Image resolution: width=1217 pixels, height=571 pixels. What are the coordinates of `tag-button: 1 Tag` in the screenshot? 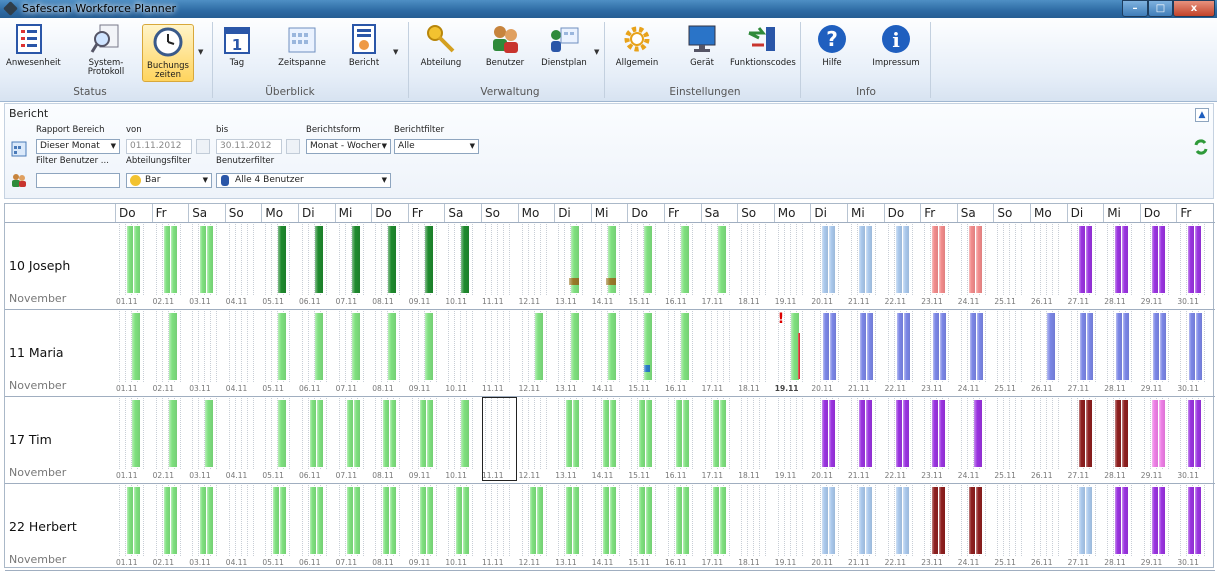 It's located at (237, 54).